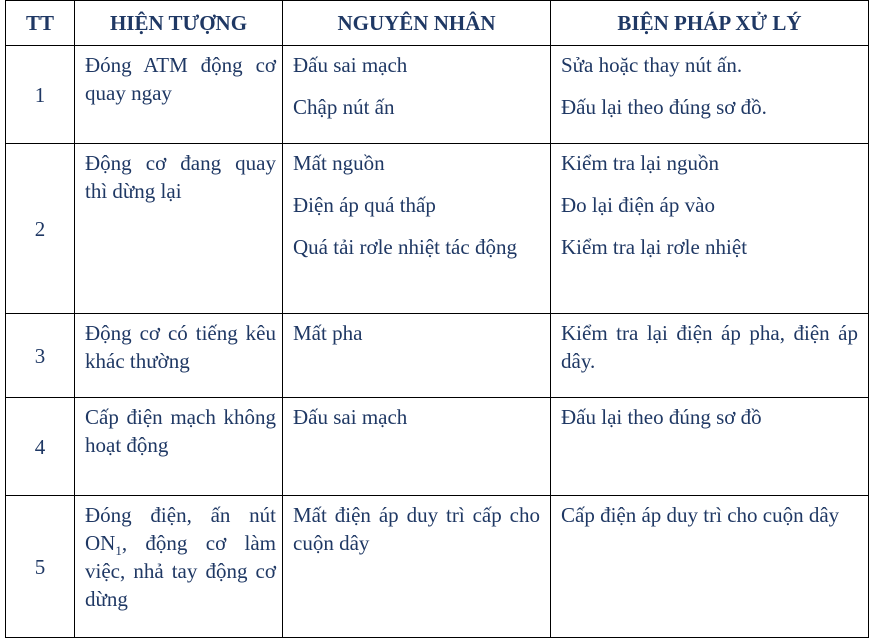  Describe the element at coordinates (344, 107) in the screenshot. I see `cause-item: Chập nút ấn` at that location.